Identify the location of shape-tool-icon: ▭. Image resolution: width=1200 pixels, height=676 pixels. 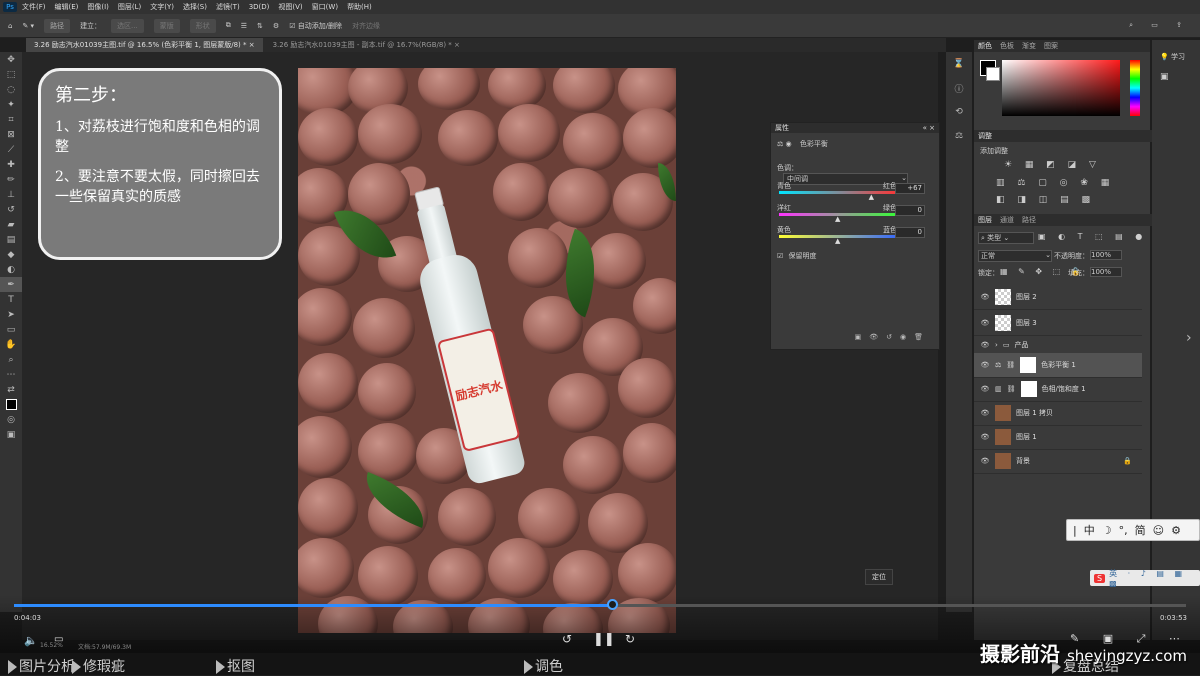
(11, 329).